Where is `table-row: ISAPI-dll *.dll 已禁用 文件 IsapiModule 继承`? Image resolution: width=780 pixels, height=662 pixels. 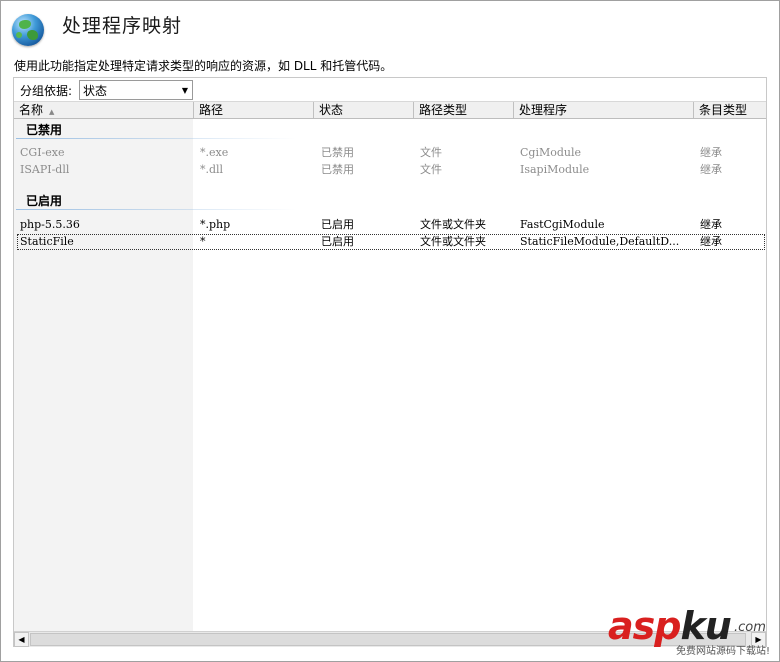
table-row: ISAPI-dll *.dll 已禁用 文件 IsapiModule 继承 is located at coordinates (391, 170).